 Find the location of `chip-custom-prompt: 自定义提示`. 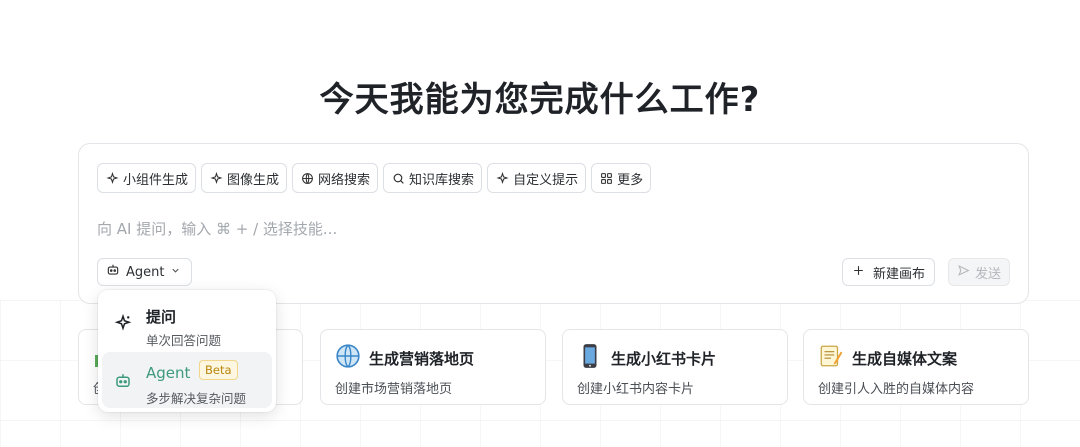

chip-custom-prompt: 自定义提示 is located at coordinates (537, 178).